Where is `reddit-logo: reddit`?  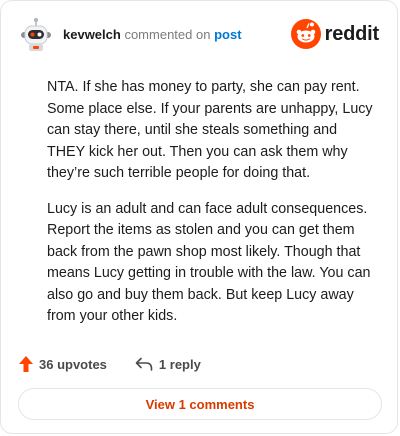
reddit-logo: reddit is located at coordinates (335, 34).